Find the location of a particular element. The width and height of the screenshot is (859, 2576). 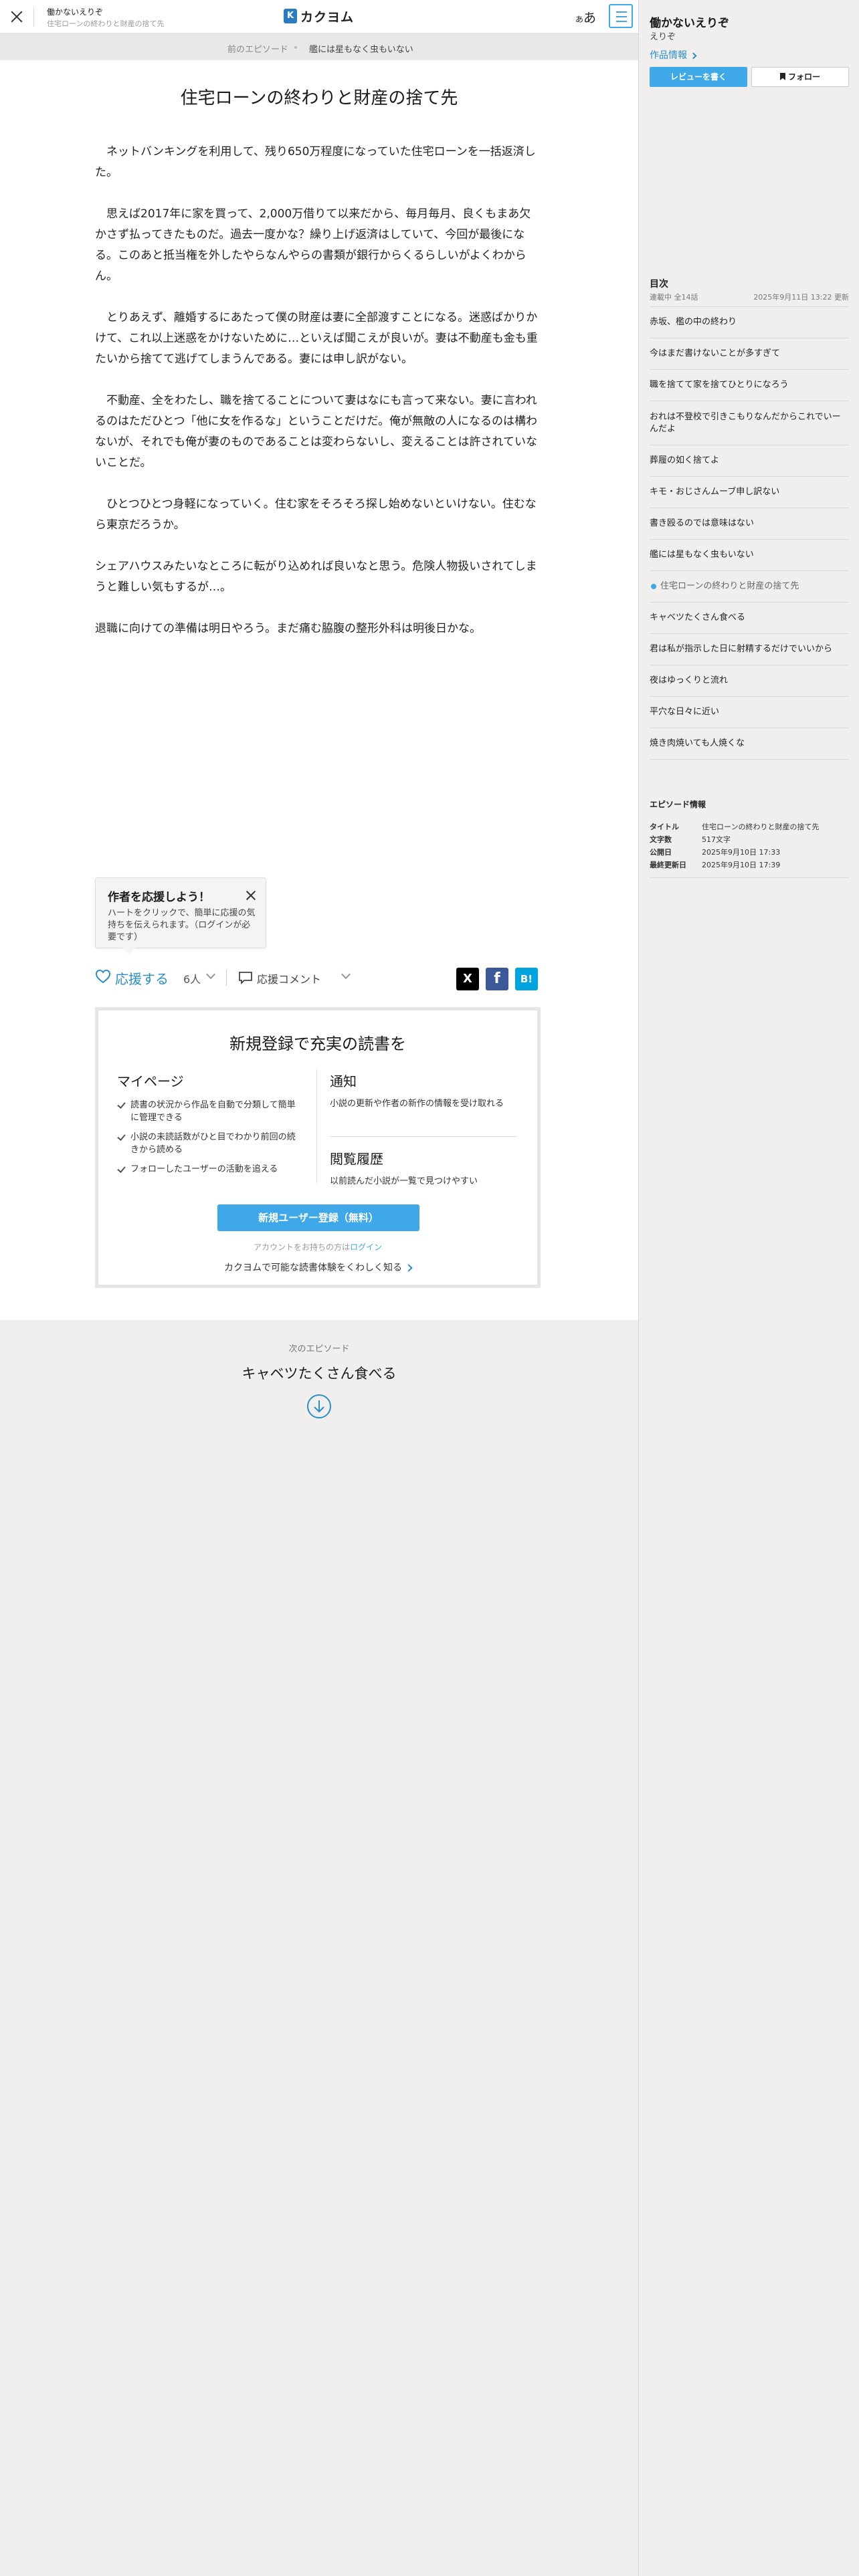

prev-episode-title: 艦には星もなく虫もいない is located at coordinates (361, 48).